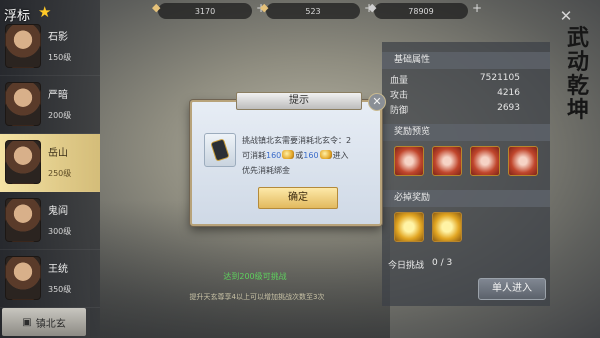 This screenshot has width=600, height=338. Describe the element at coordinates (295, 155) in the screenshot. I see `dialog-line-2: 可消耗160 或160 进入` at that location.